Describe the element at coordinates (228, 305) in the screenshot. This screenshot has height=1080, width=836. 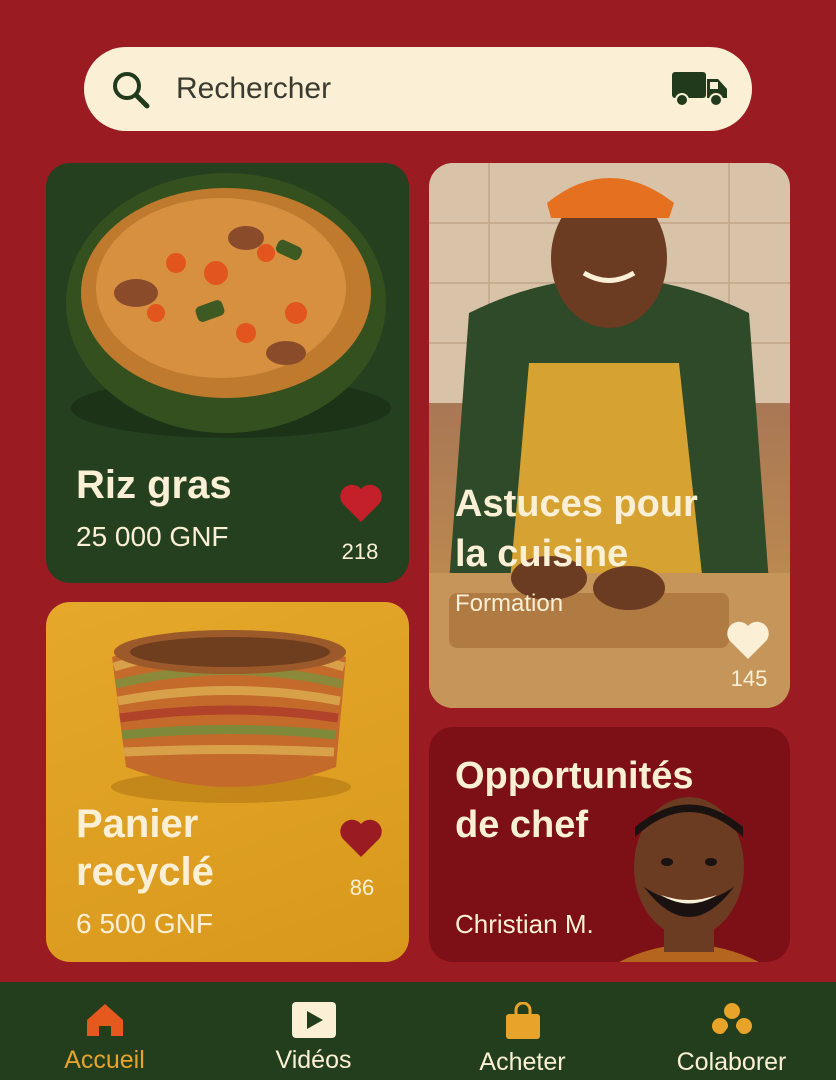
I see `rice-bowl-image` at that location.